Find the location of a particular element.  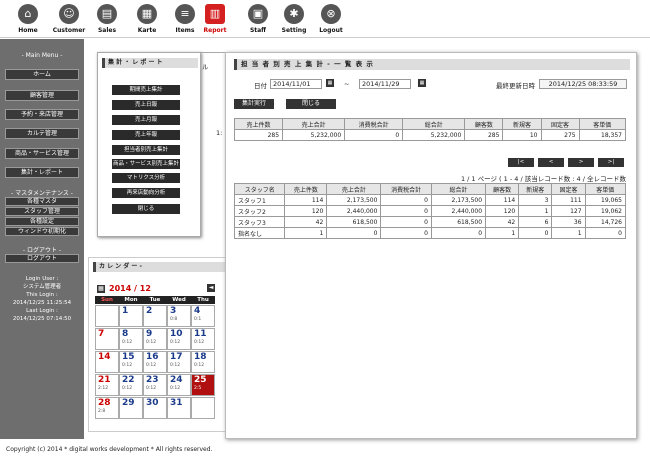

calendar-day-cell: 24 0:12 is located at coordinates (179, 385).